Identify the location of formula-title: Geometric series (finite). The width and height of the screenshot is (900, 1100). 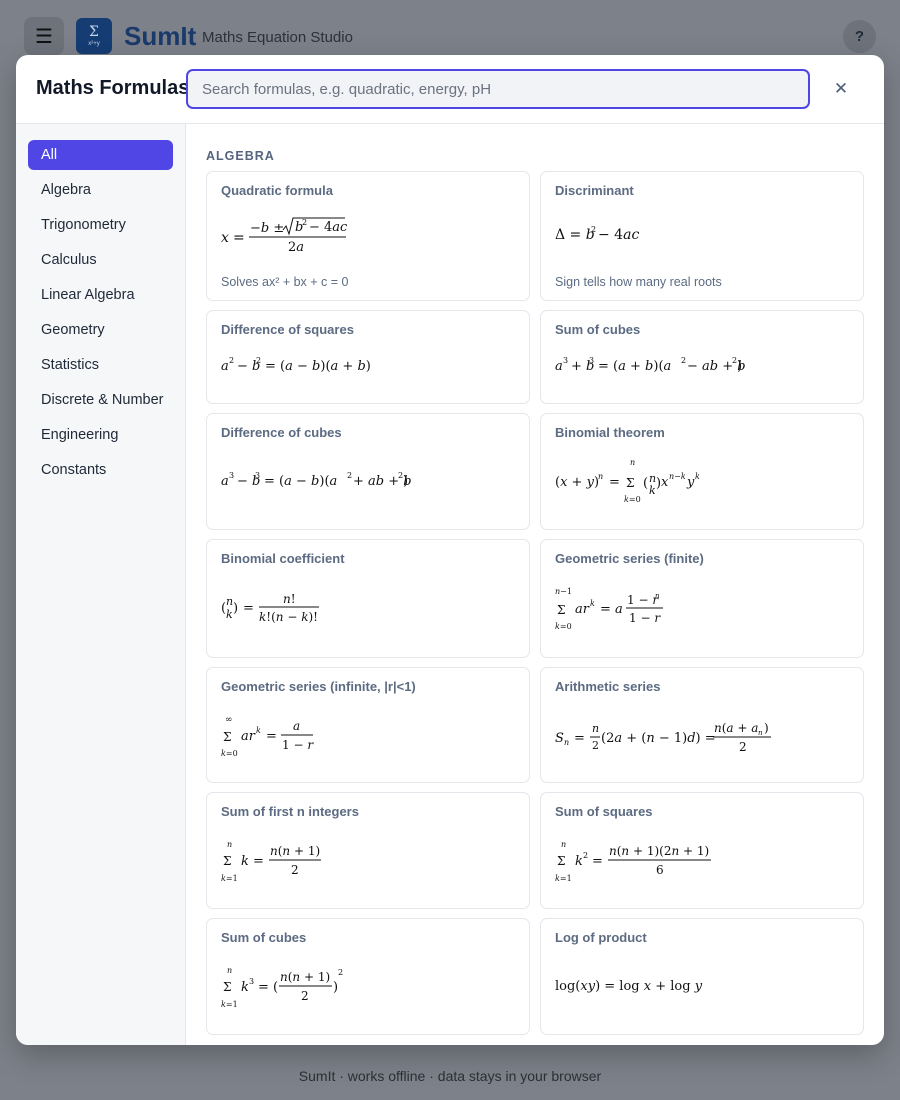
(629, 558).